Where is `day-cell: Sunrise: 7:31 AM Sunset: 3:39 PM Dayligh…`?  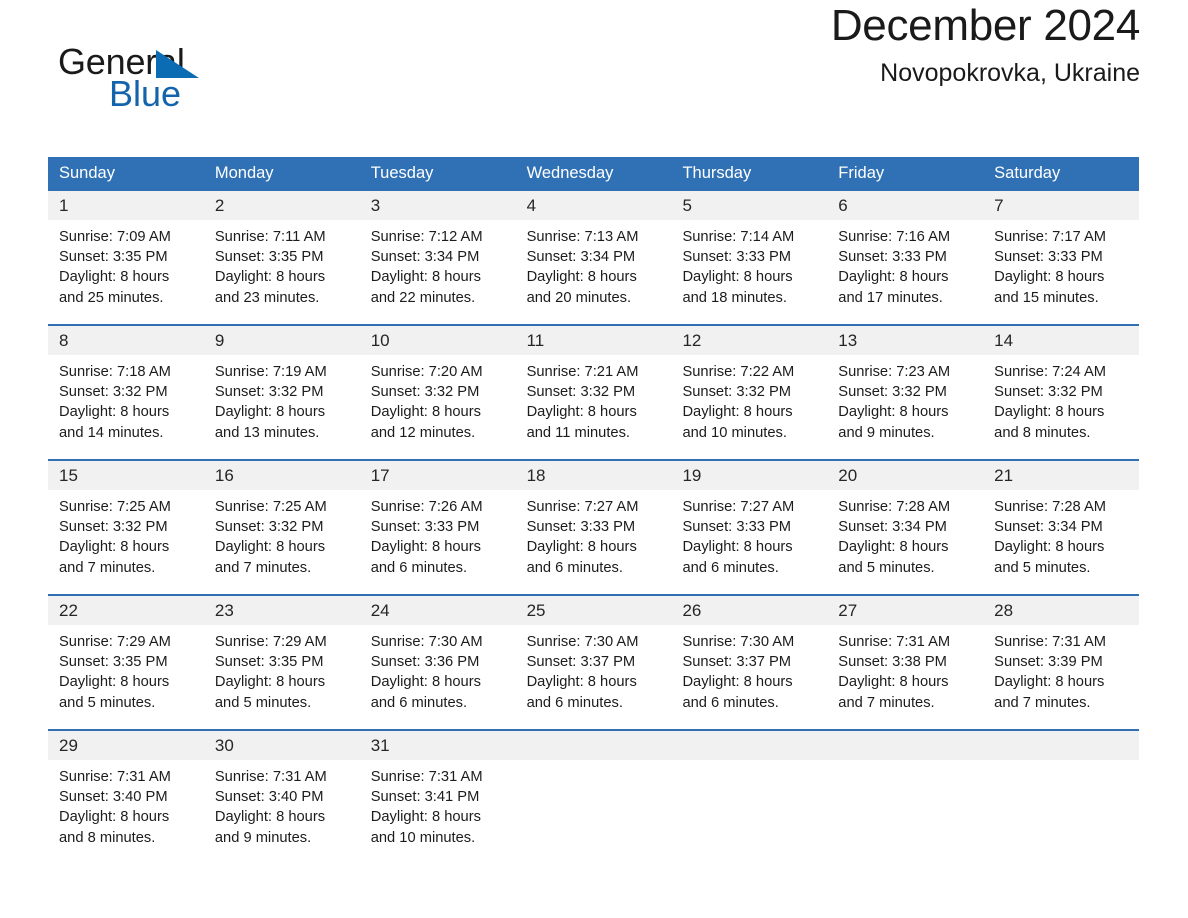 day-cell: Sunrise: 7:31 AM Sunset: 3:39 PM Dayligh… is located at coordinates (1061, 677).